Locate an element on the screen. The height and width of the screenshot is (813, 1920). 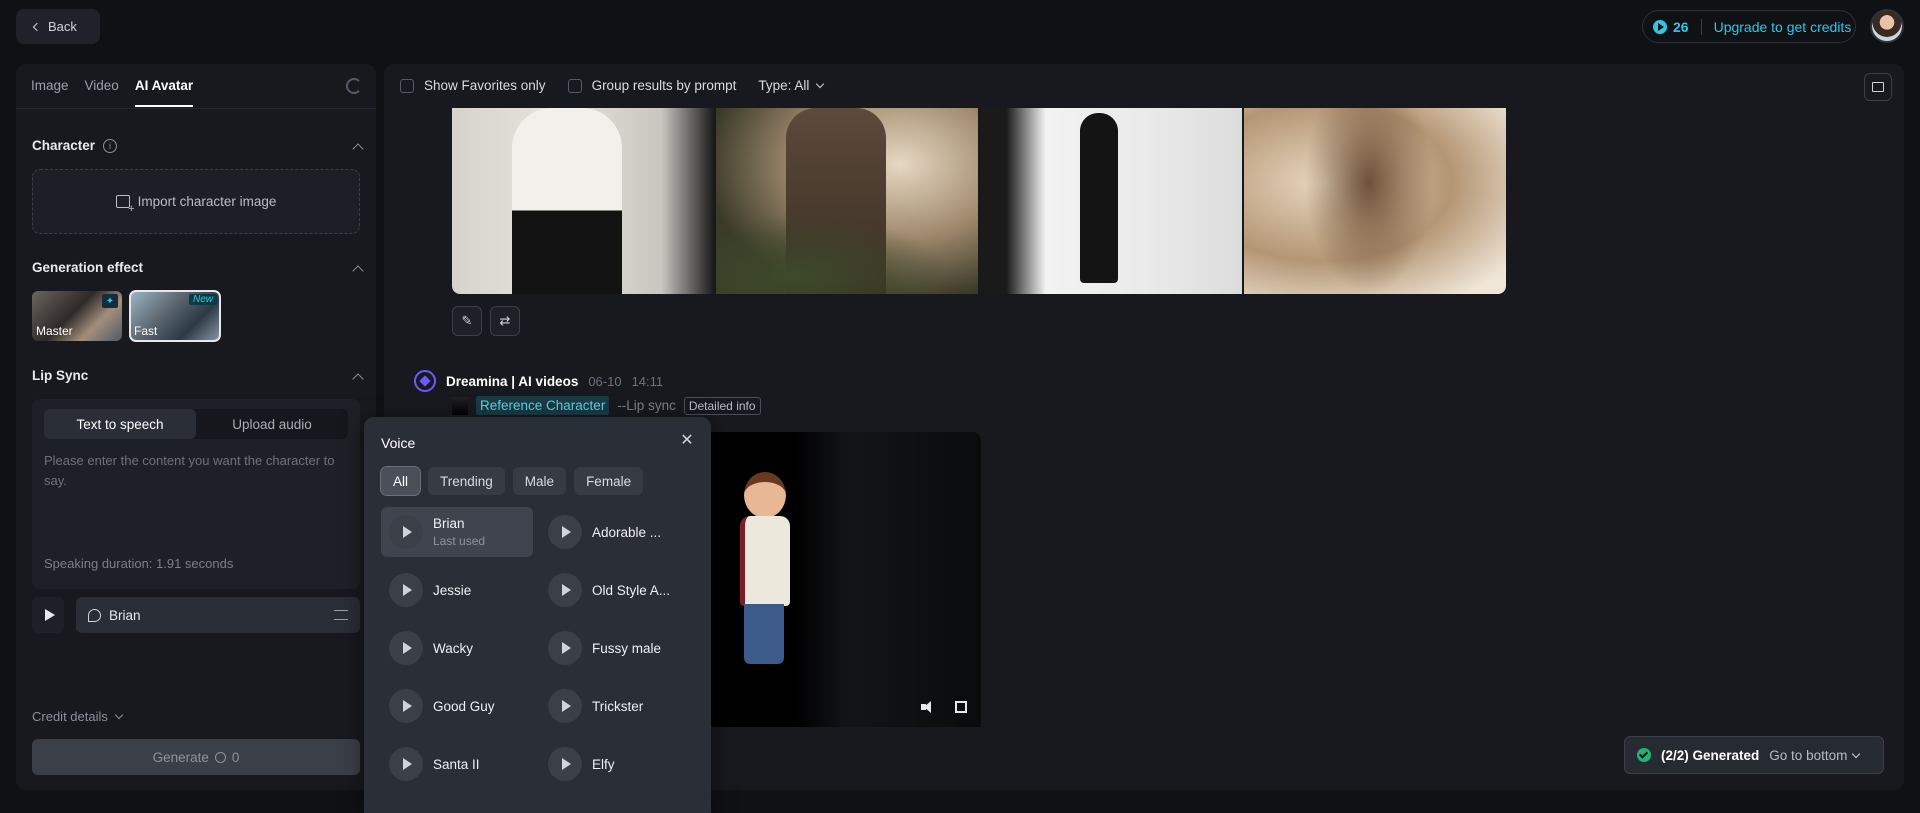
generated-count: (2/2) Generated is located at coordinates (1710, 755).